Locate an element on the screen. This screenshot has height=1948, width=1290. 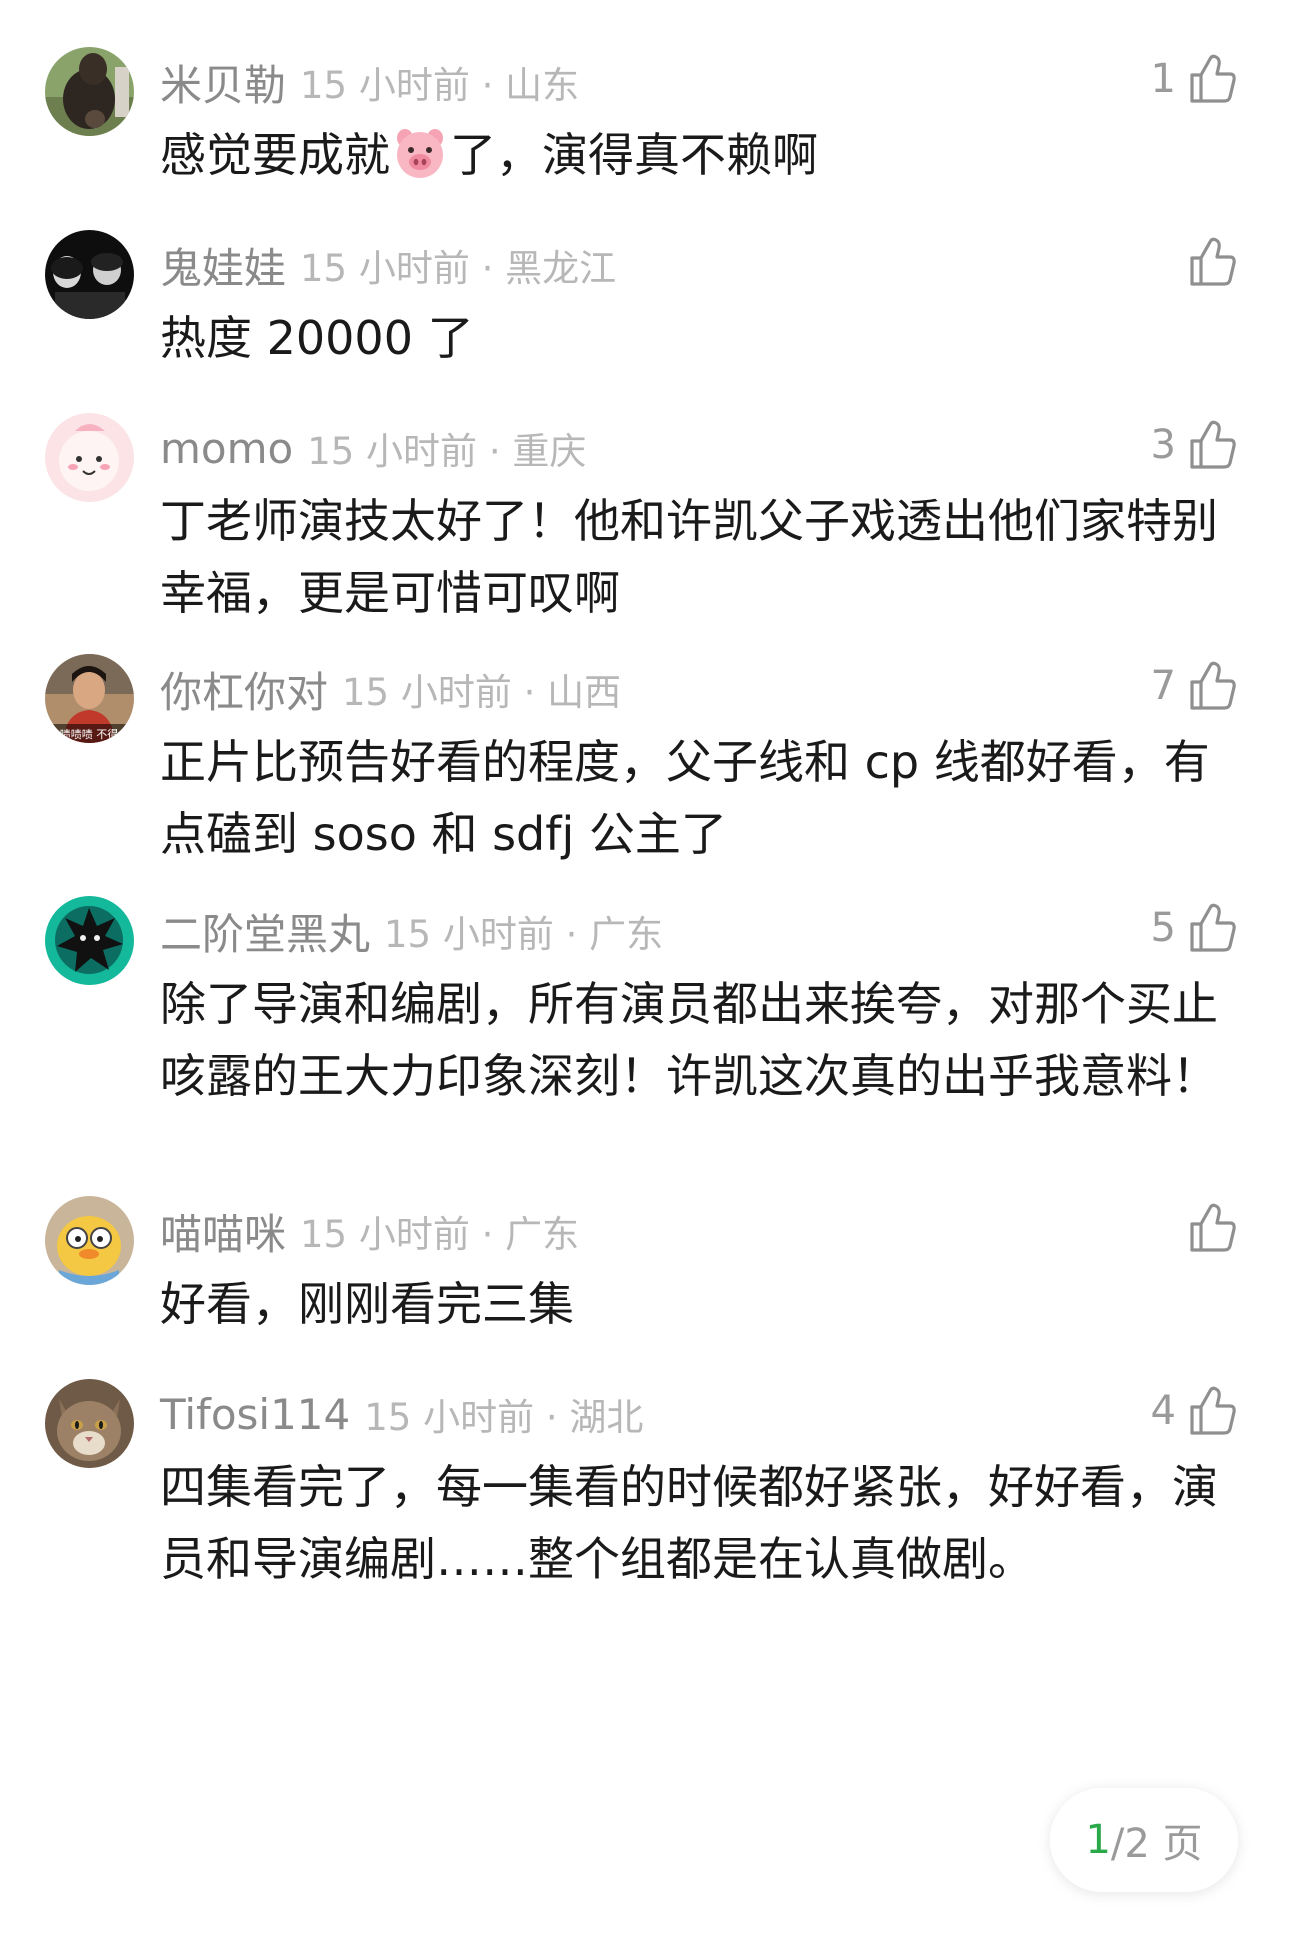
comment-meta: 二阶堂黑丸 15 小时前 · 广东 is located at coordinates (411, 931).